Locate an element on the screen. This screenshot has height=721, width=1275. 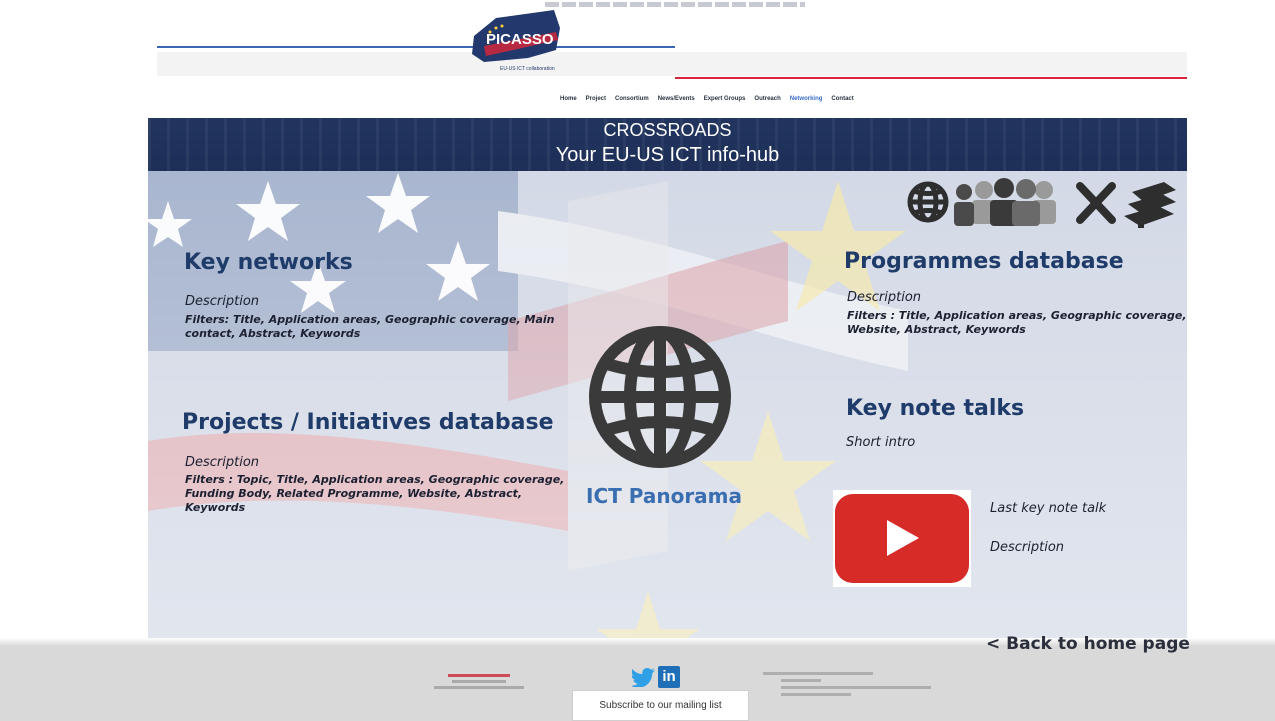
nav-consortium: Consortium is located at coordinates (632, 99).